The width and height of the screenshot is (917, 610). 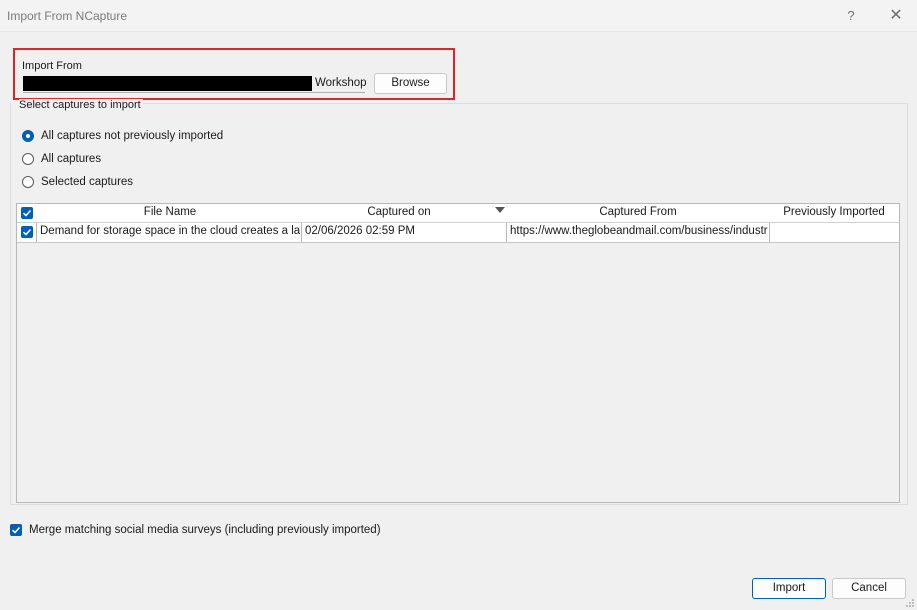 What do you see at coordinates (896, 16) in the screenshot?
I see `close-button: ✕` at bounding box center [896, 16].